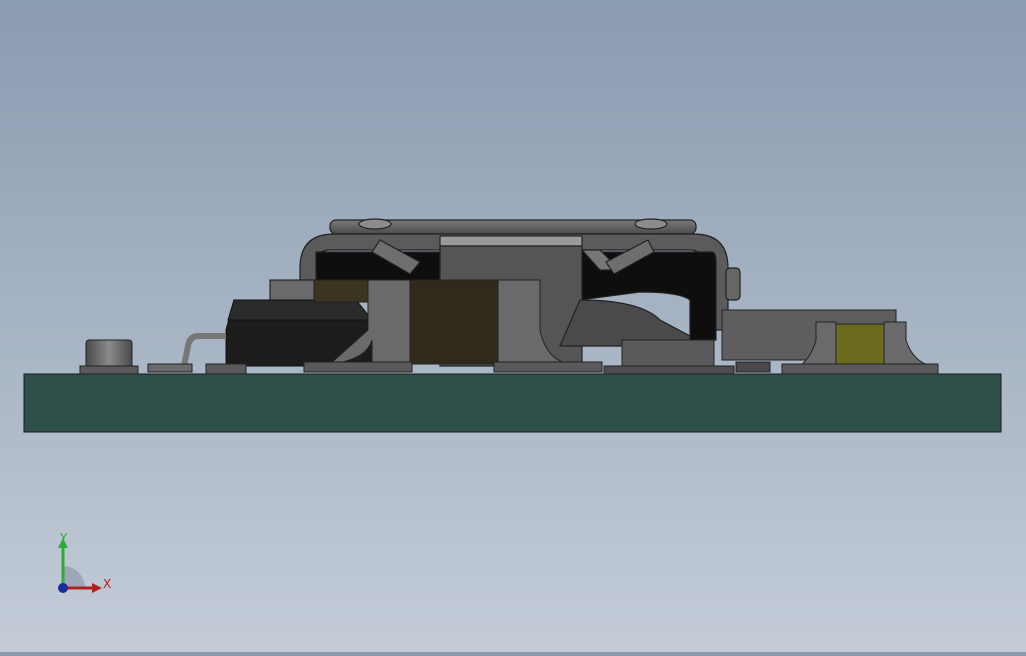  Describe the element at coordinates (84, 562) in the screenshot. I see `triad-graphic: Y X` at that location.